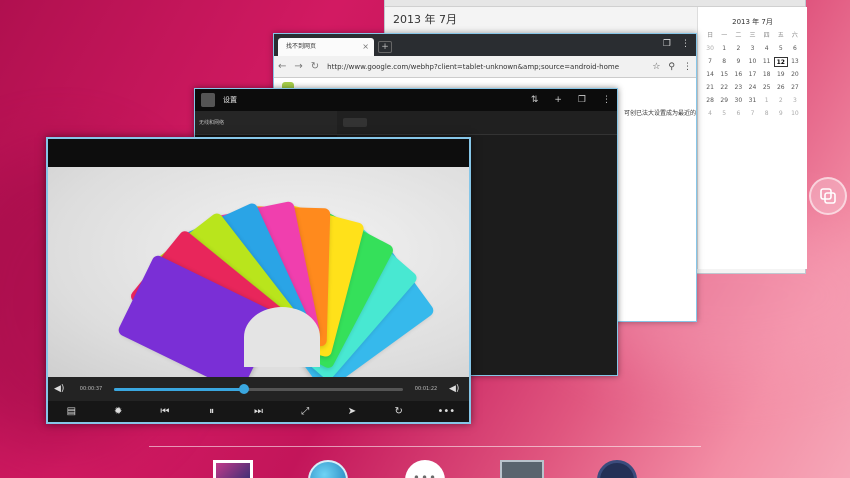 The image size is (850, 478). I want to click on calendar-day: 29, so click(724, 101).